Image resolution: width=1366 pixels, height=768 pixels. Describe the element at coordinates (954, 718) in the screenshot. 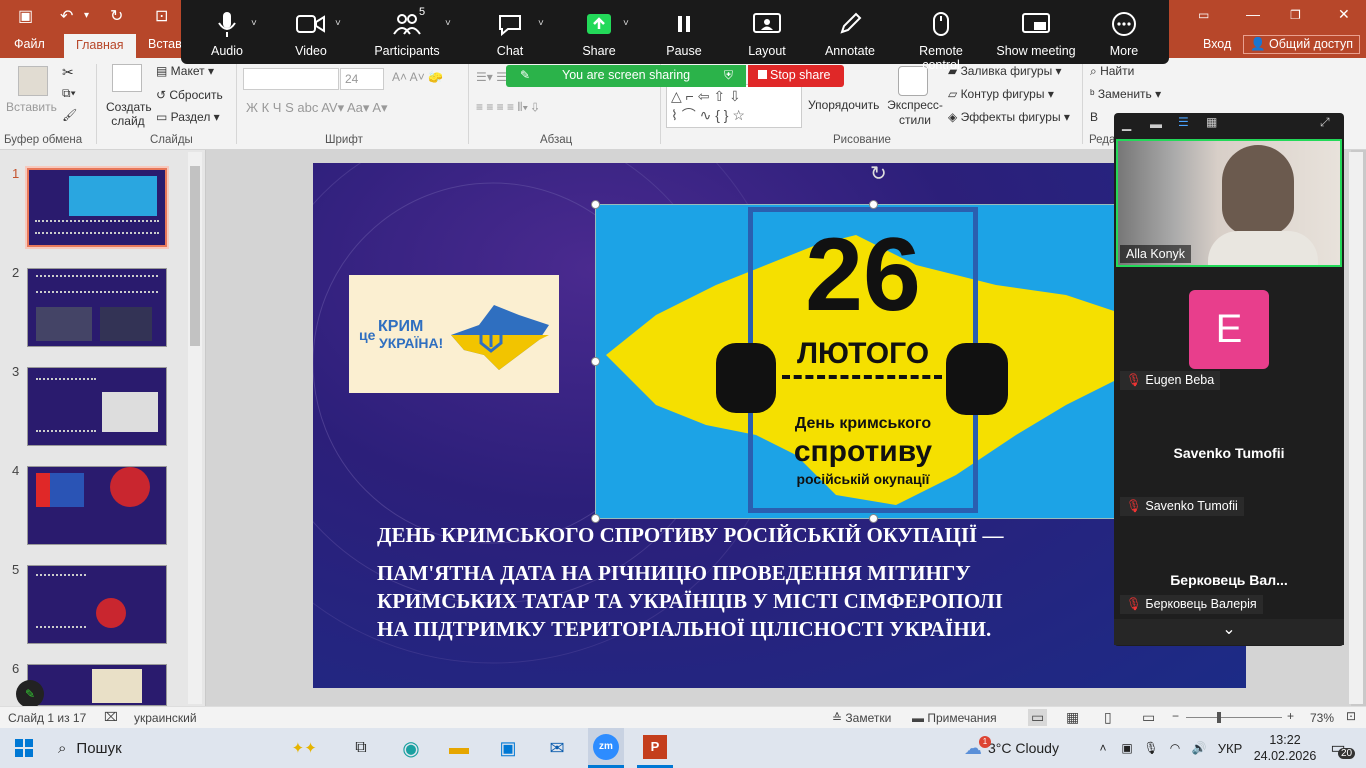

I see `comments-button: ▬ Примечания` at that location.